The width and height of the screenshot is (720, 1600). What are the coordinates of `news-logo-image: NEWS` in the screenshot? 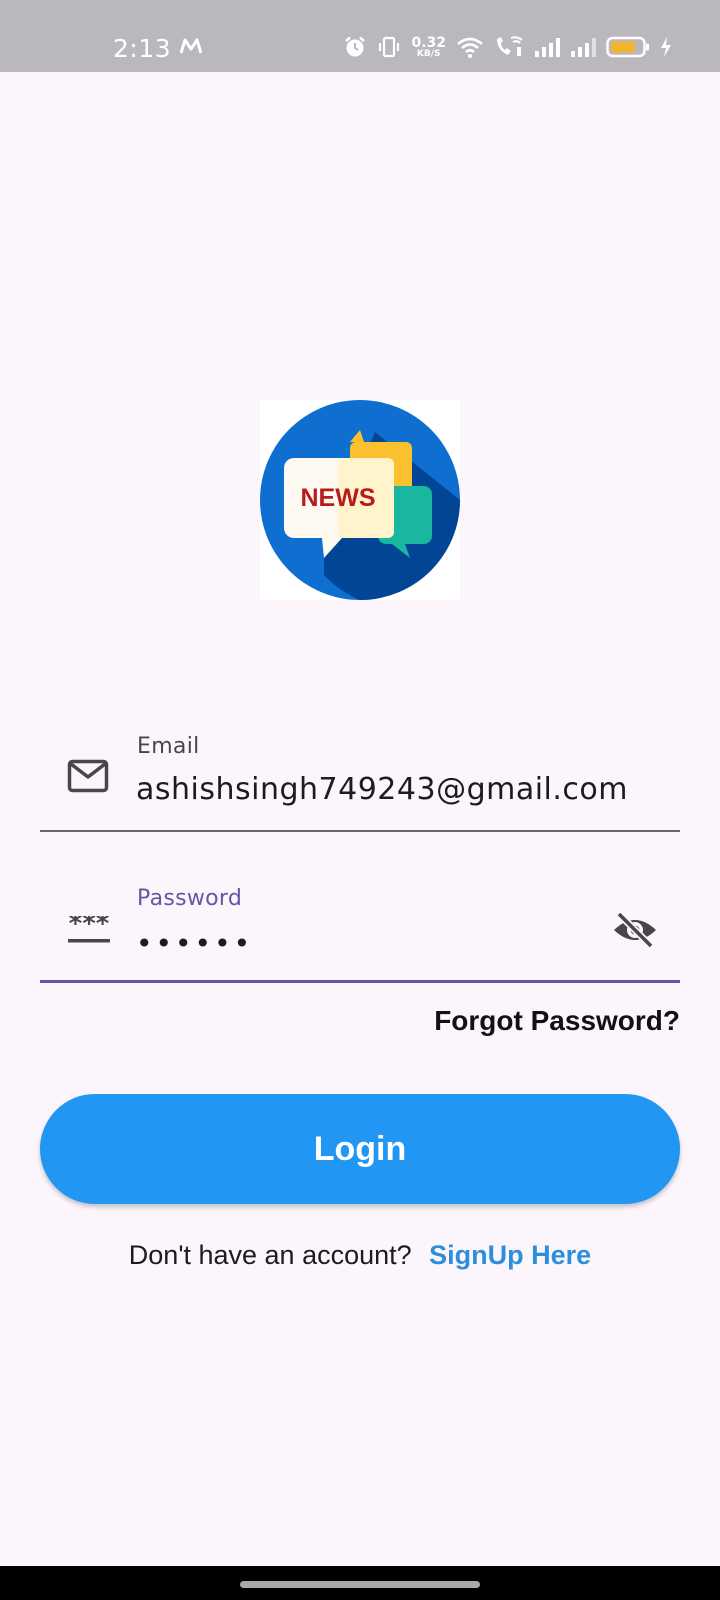 It's located at (360, 500).